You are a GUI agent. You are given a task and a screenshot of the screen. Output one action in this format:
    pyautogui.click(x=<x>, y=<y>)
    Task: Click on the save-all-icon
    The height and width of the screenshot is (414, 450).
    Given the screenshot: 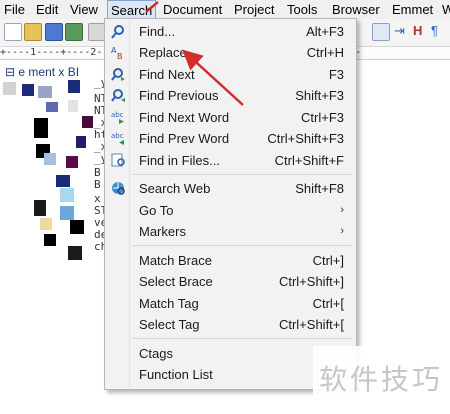 What is the action you would take?
    pyautogui.click(x=74, y=32)
    